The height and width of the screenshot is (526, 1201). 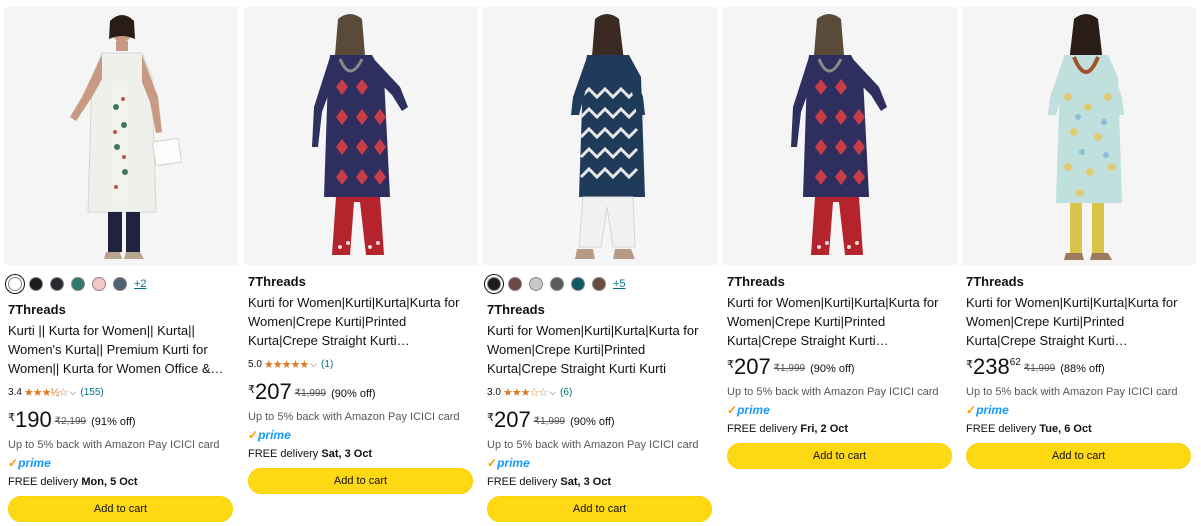 What do you see at coordinates (286, 364) in the screenshot?
I see `star-rating-icon: ★★★★★` at bounding box center [286, 364].